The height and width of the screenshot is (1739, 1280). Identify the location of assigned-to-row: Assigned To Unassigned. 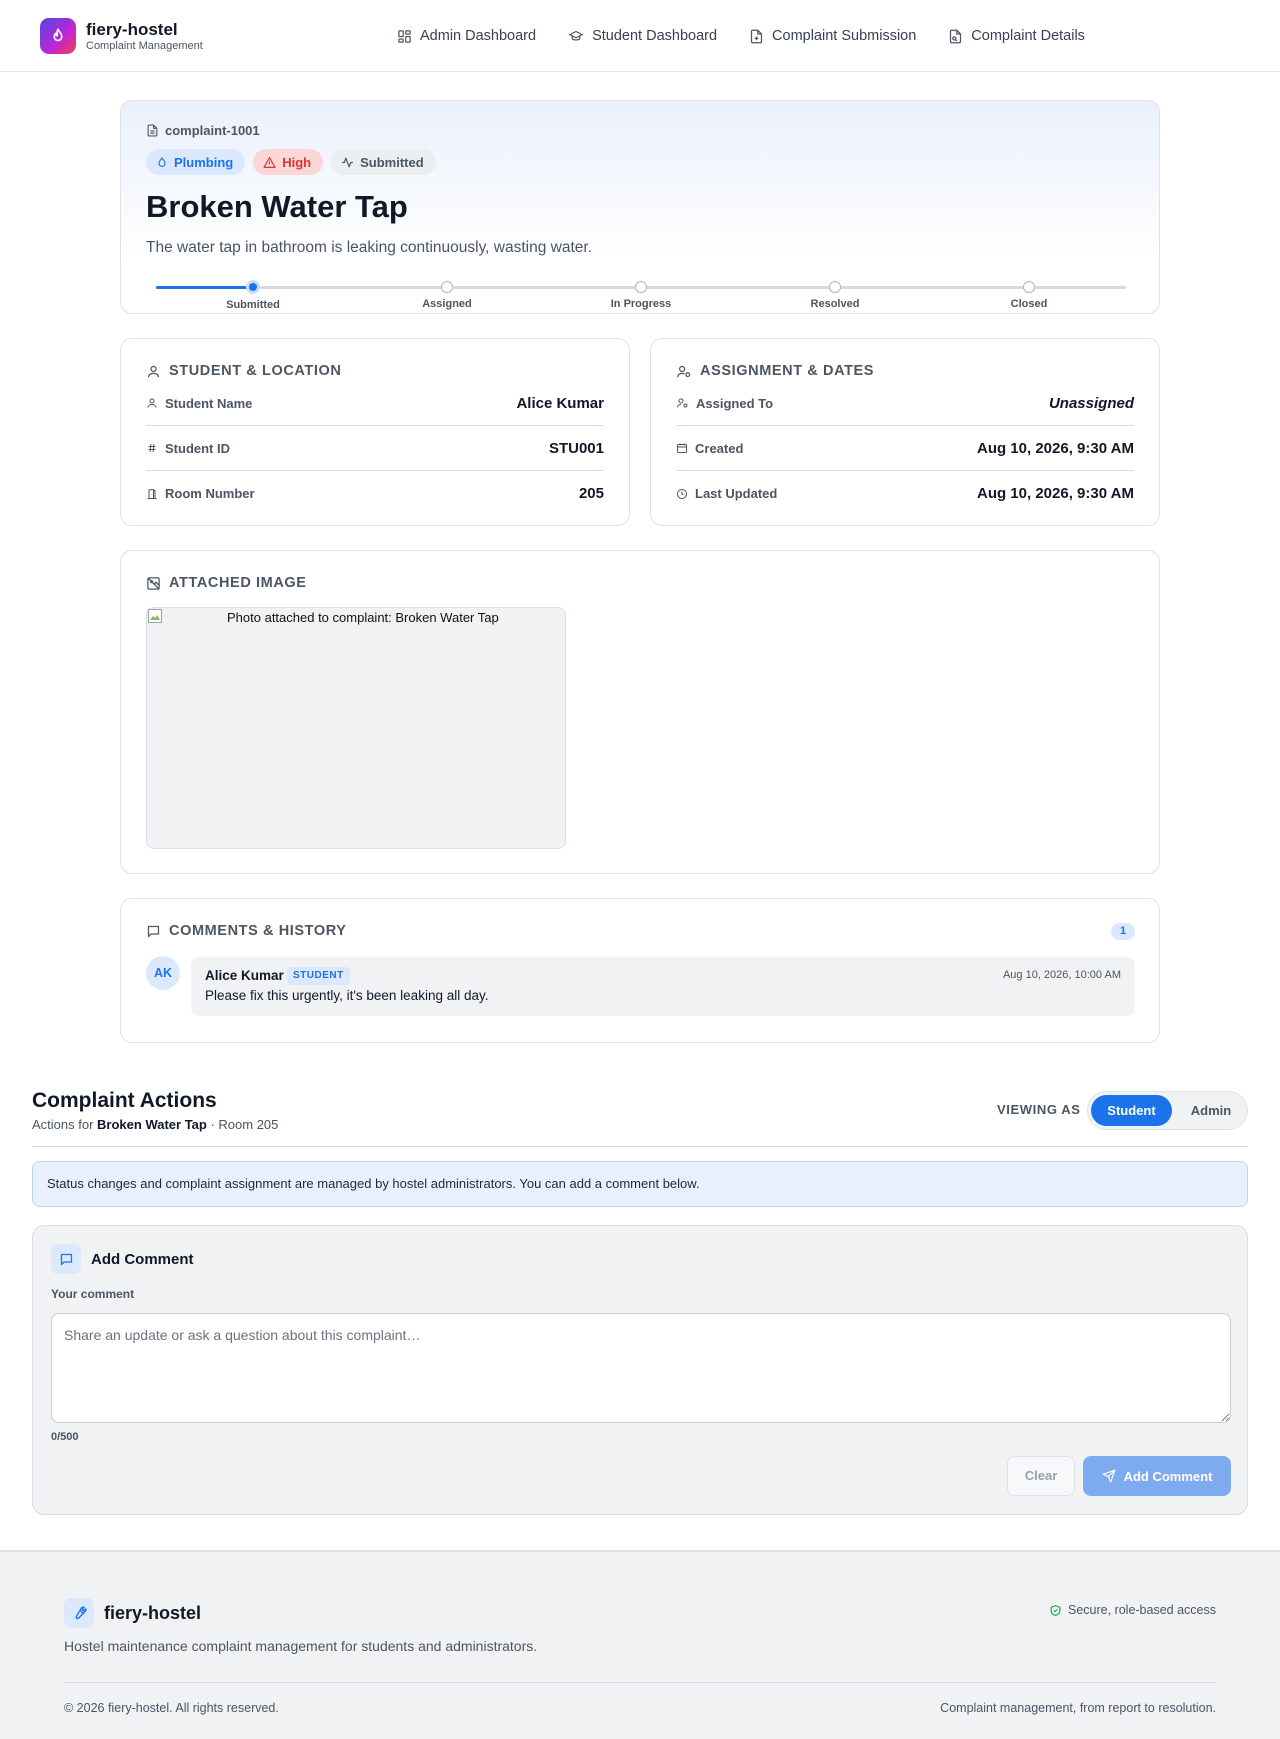
(905, 403).